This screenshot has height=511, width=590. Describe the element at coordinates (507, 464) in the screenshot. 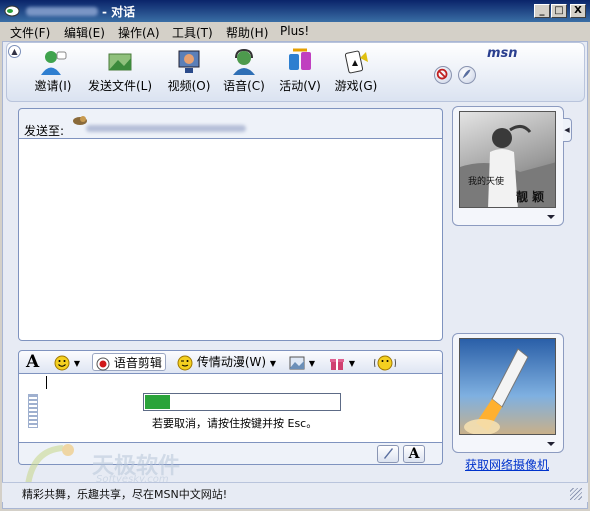

I see `get-webcam-link: 获取网络摄像机` at that location.